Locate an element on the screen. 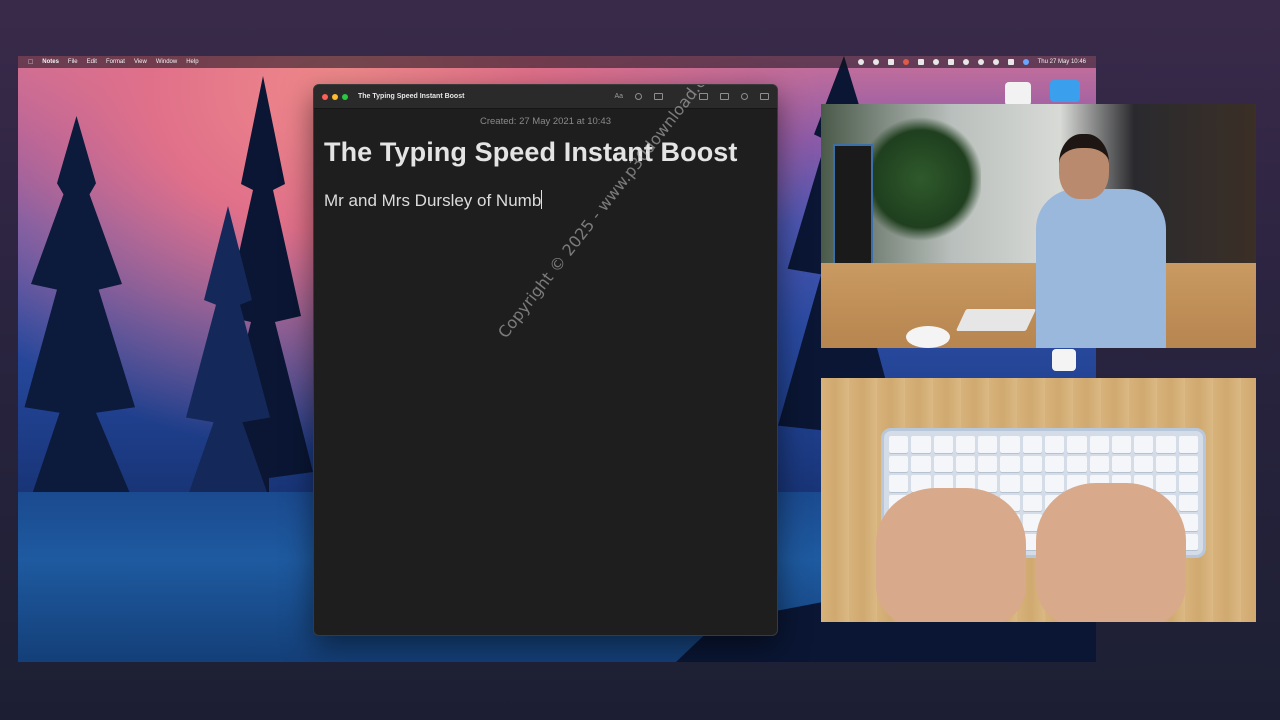 This screenshot has width=1280, height=720. folder-icon is located at coordinates (1065, 91).